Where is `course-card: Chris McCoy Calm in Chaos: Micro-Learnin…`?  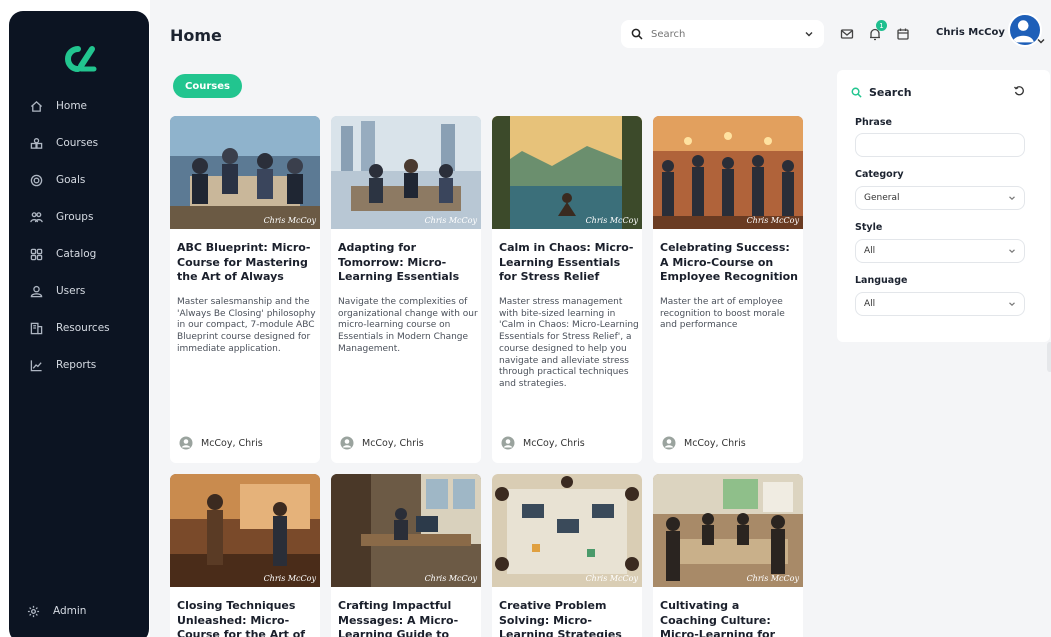
course-card: Chris McCoy Calm in Chaos: Micro-Learnin… is located at coordinates (567, 289).